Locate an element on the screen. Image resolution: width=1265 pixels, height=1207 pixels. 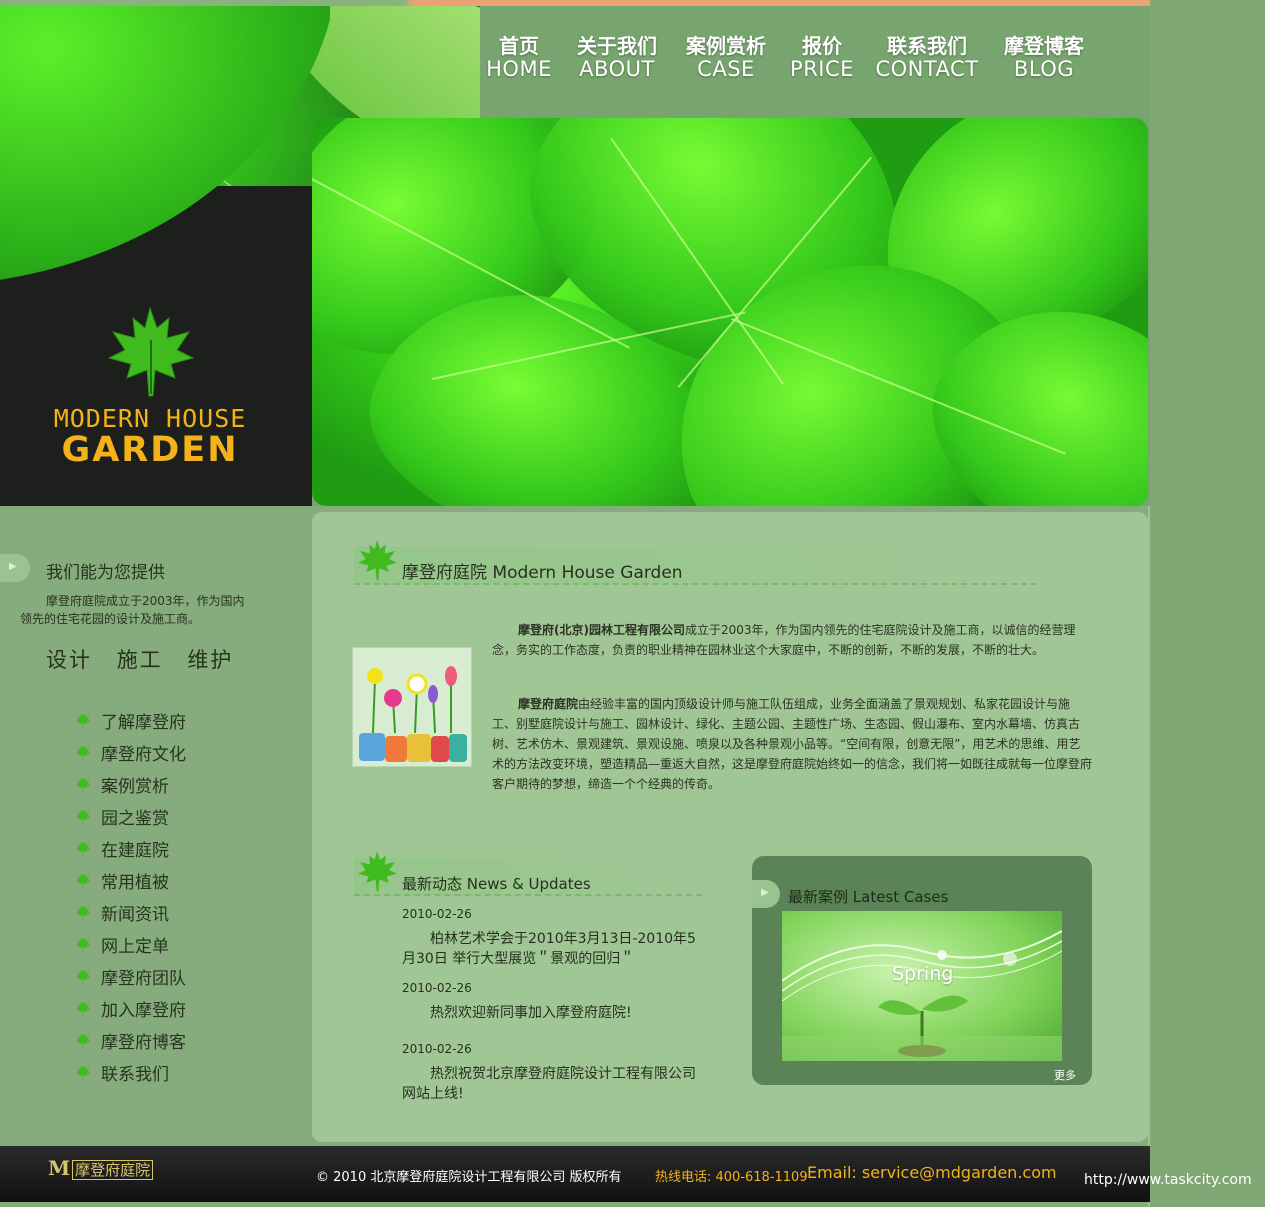
sidebar-menu-label: 在建庭院 is located at coordinates (135, 850).